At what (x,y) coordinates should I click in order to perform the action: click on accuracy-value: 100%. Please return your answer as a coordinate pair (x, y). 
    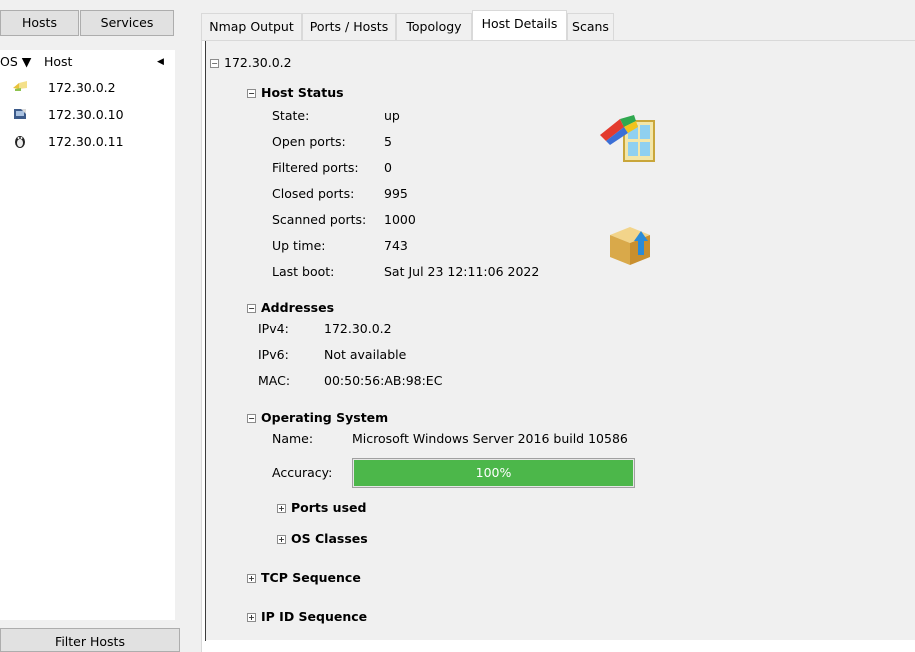
    Looking at the image, I should click on (493, 472).